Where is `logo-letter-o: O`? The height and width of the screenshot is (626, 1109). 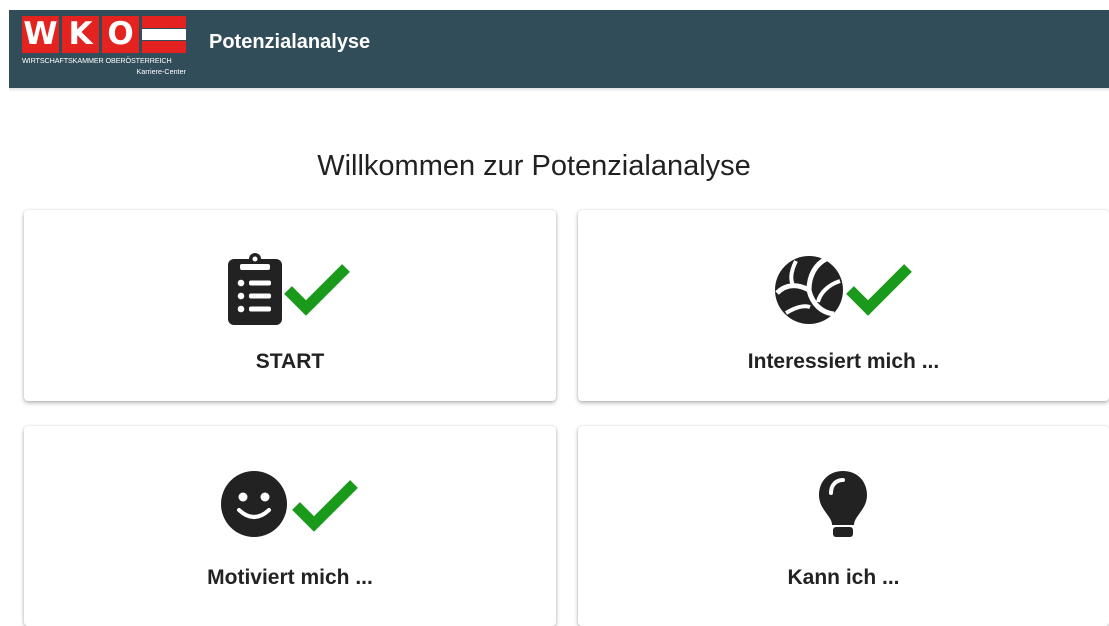 logo-letter-o: O is located at coordinates (120, 34).